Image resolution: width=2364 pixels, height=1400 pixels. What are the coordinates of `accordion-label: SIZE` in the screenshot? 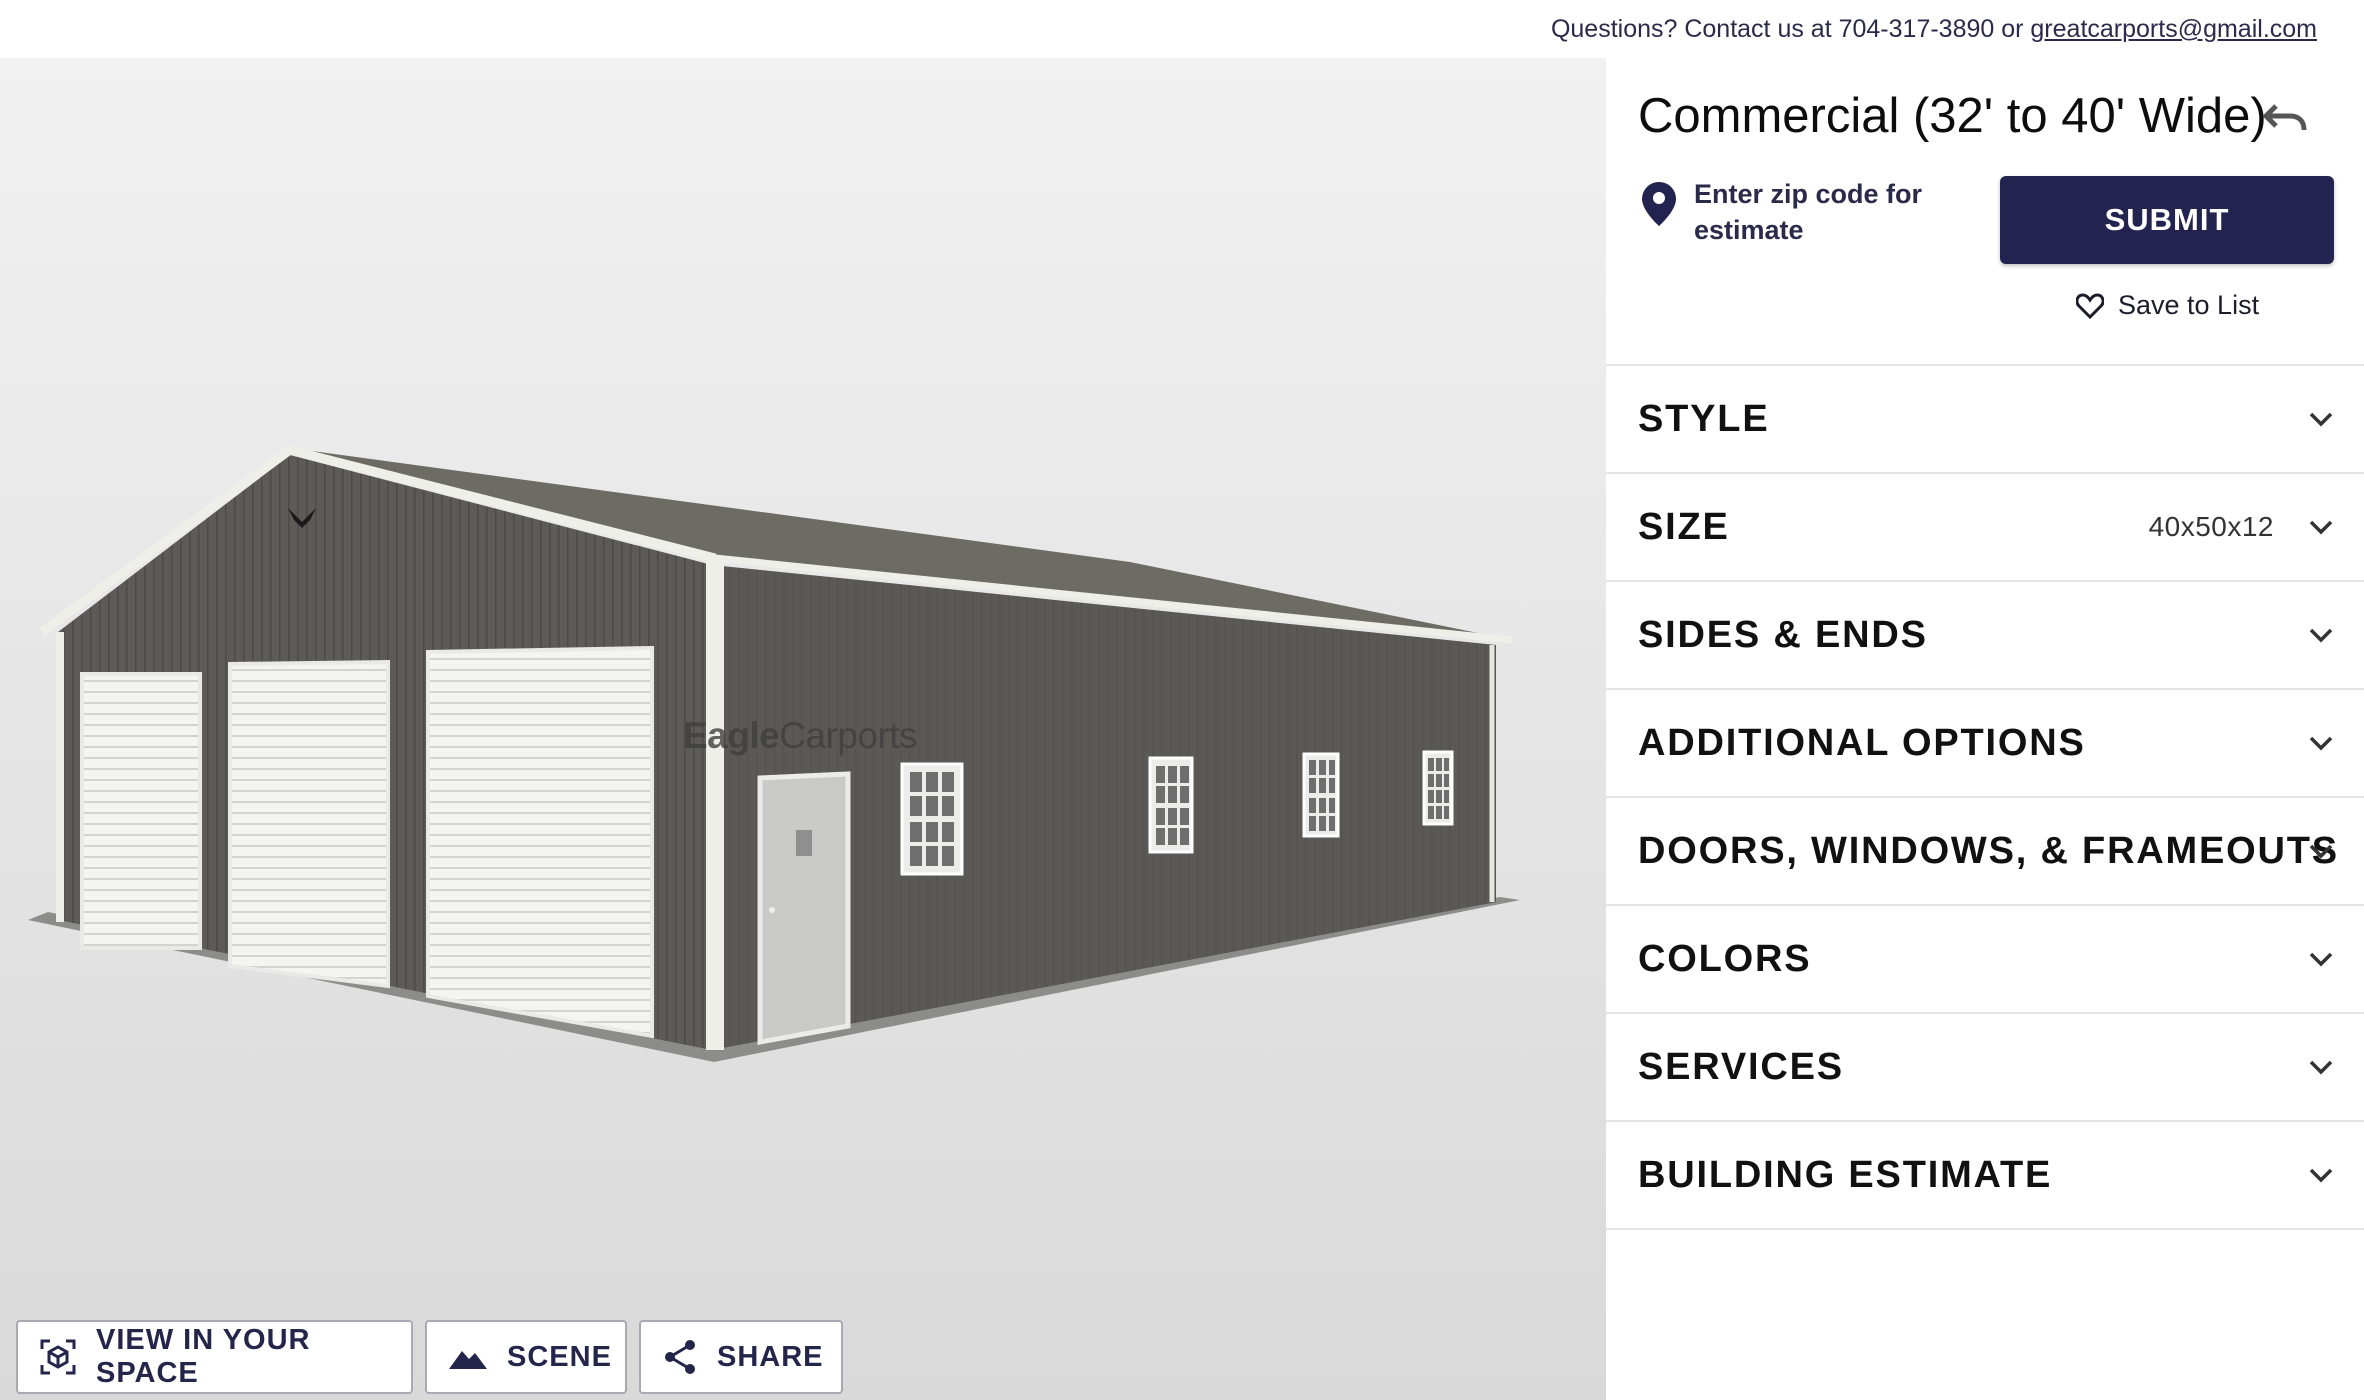 It's located at (1684, 526).